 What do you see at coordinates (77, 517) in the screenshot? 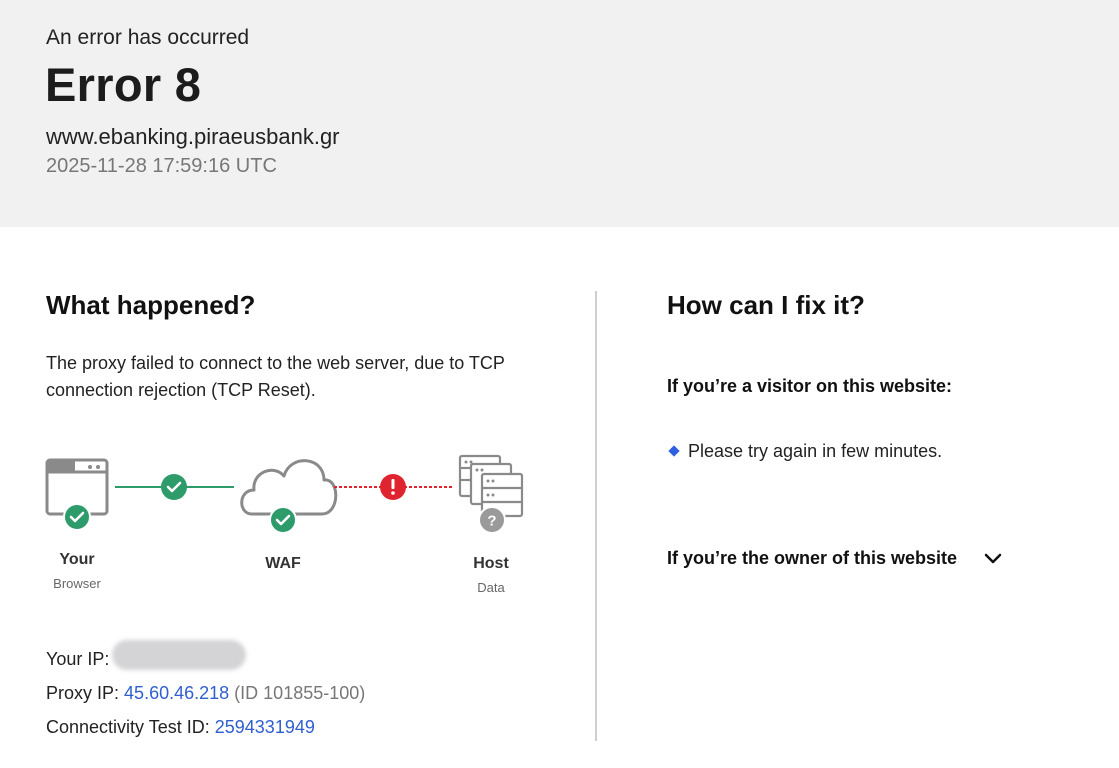
I see `browser-ok-icon` at bounding box center [77, 517].